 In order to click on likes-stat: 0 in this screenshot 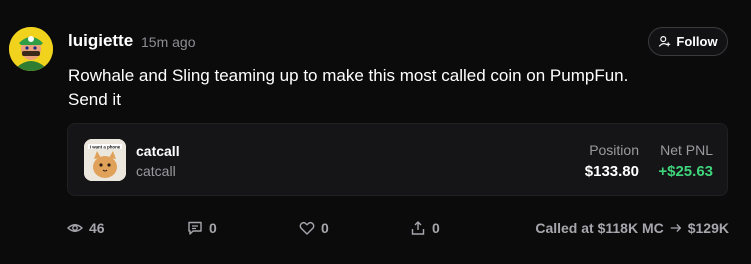, I will do `click(314, 228)`.